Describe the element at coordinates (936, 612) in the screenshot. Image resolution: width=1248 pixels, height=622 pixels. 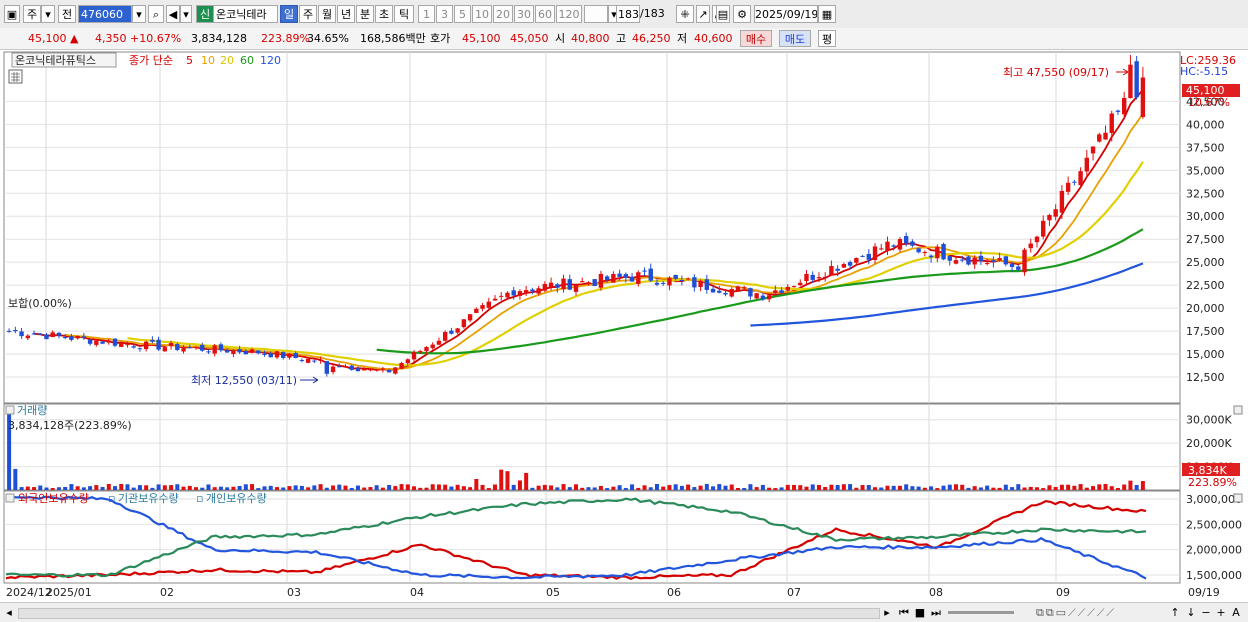
I see `fast-forward-icon: ⏭` at that location.